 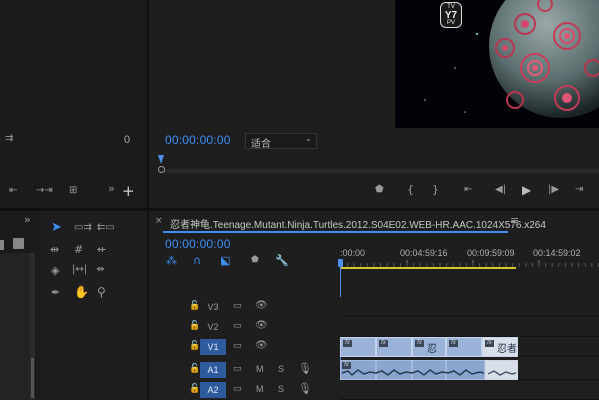 I want to click on source-count: 0, so click(x=127, y=140).